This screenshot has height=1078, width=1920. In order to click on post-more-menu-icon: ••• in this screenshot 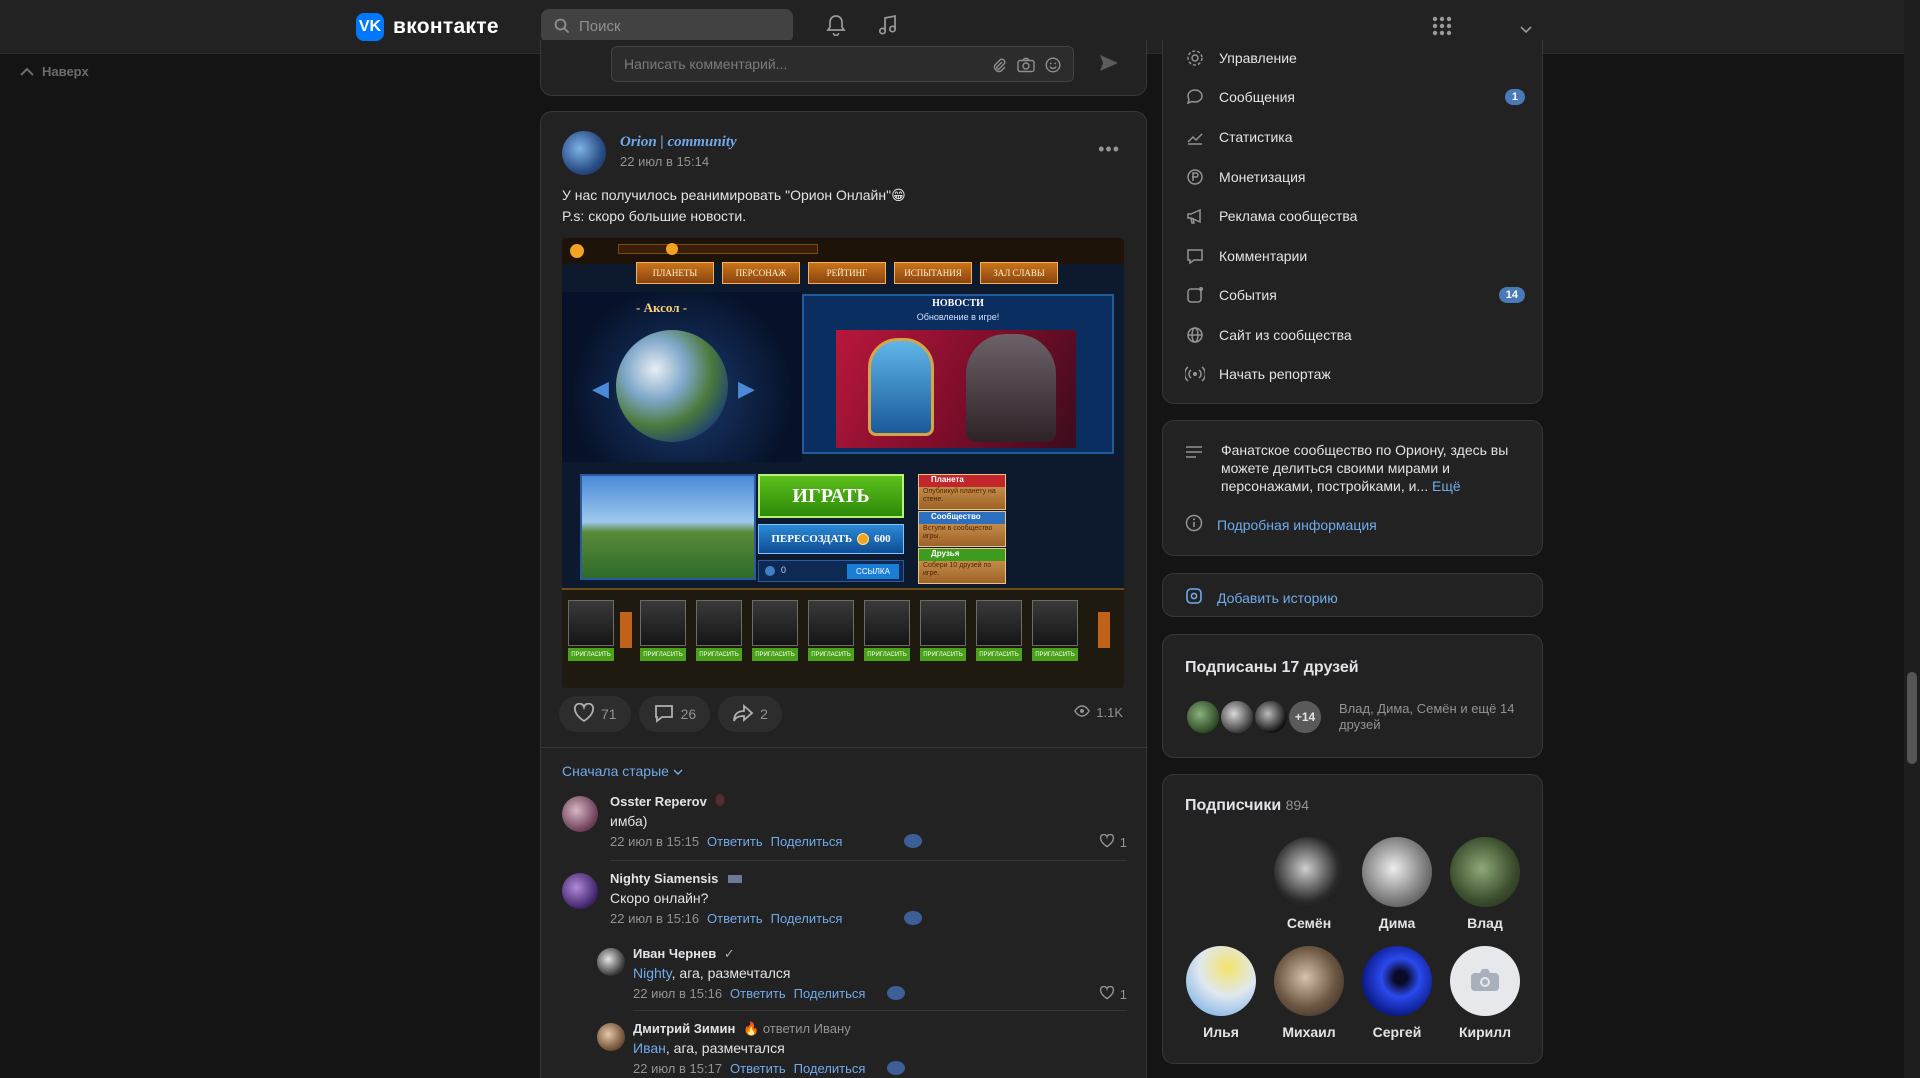, I will do `click(1109, 149)`.